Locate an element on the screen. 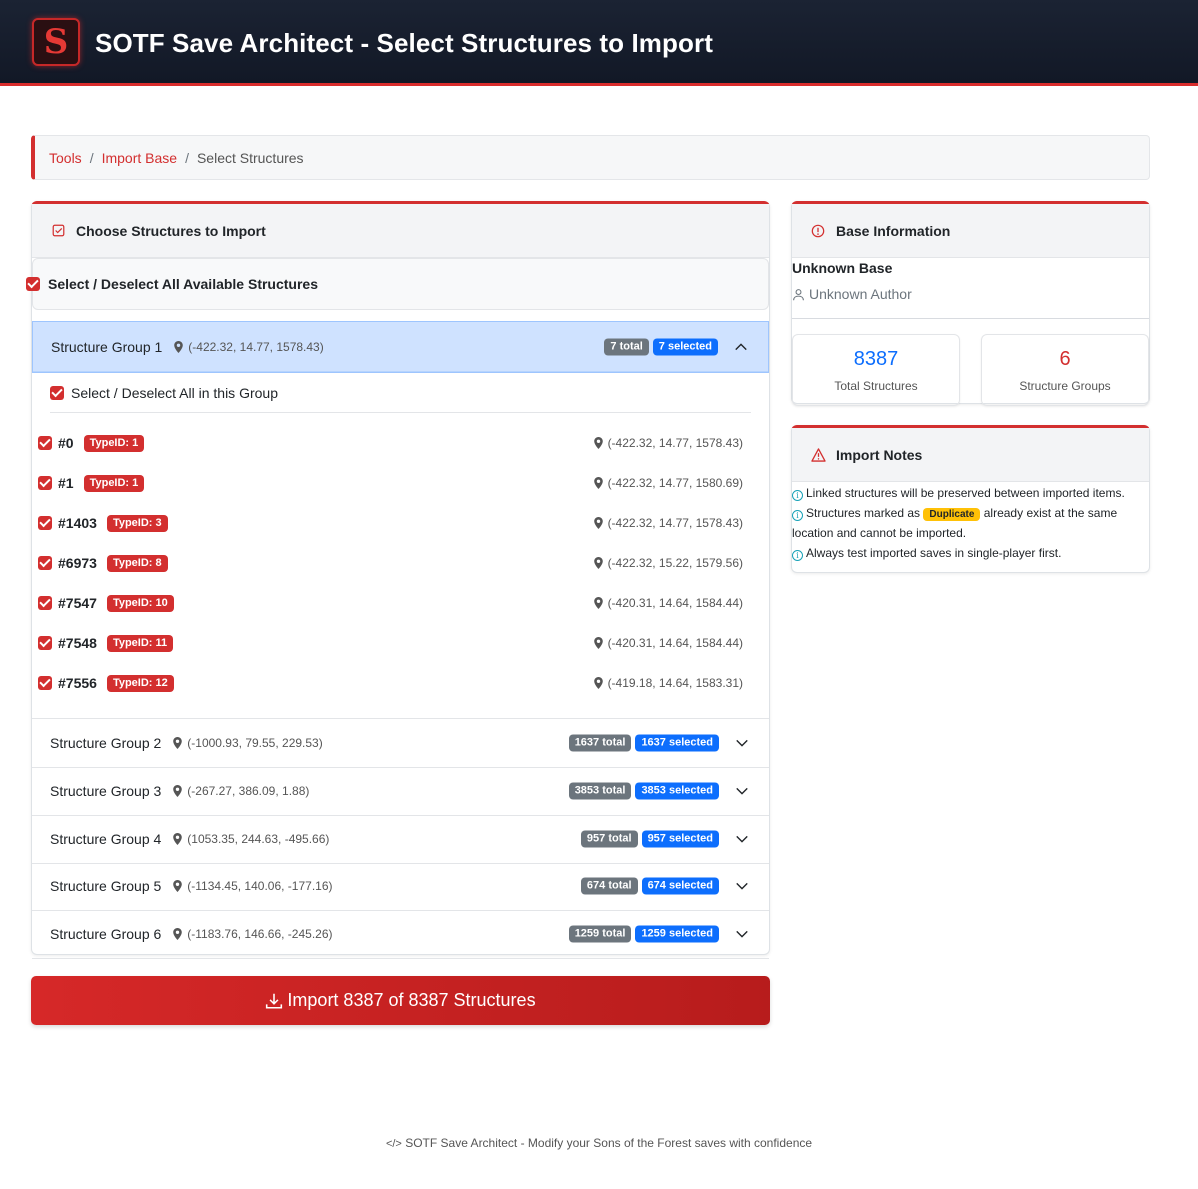  selected-badge: 957 selected is located at coordinates (680, 839).